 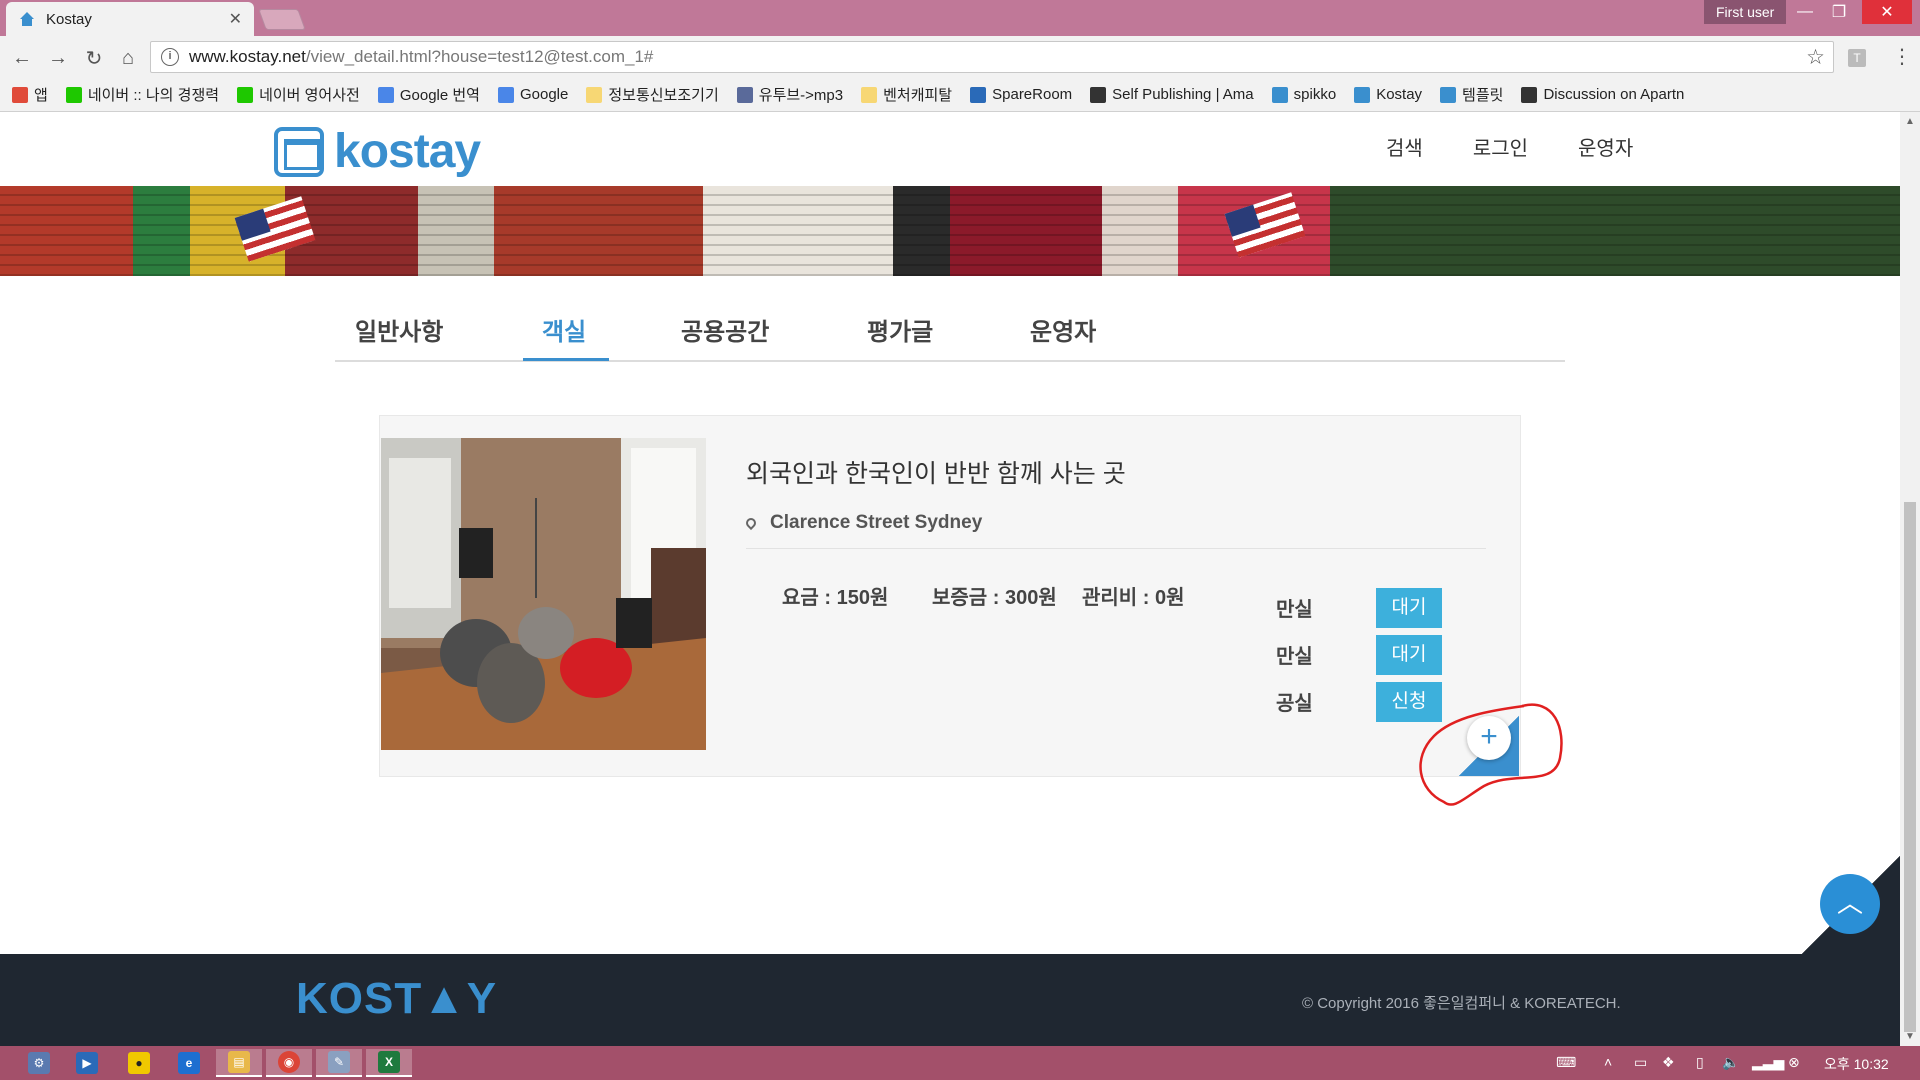 What do you see at coordinates (239, 1063) in the screenshot?
I see `taskbar-app: ▤` at bounding box center [239, 1063].